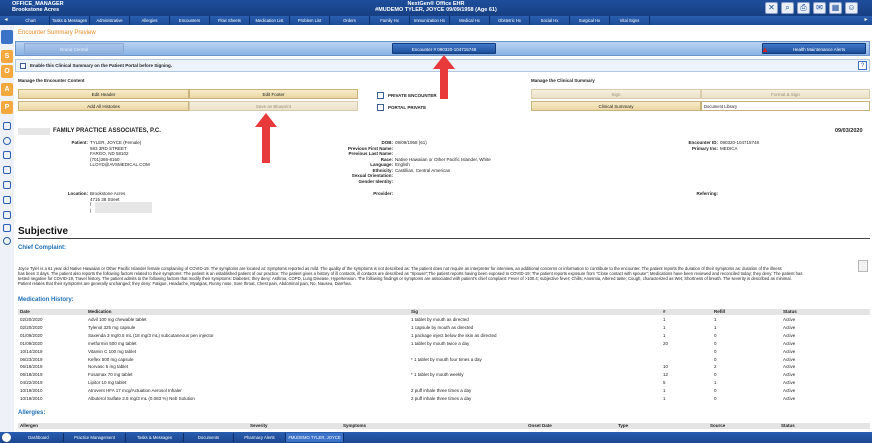  I want to click on checklist-icon, so click(7, 215).